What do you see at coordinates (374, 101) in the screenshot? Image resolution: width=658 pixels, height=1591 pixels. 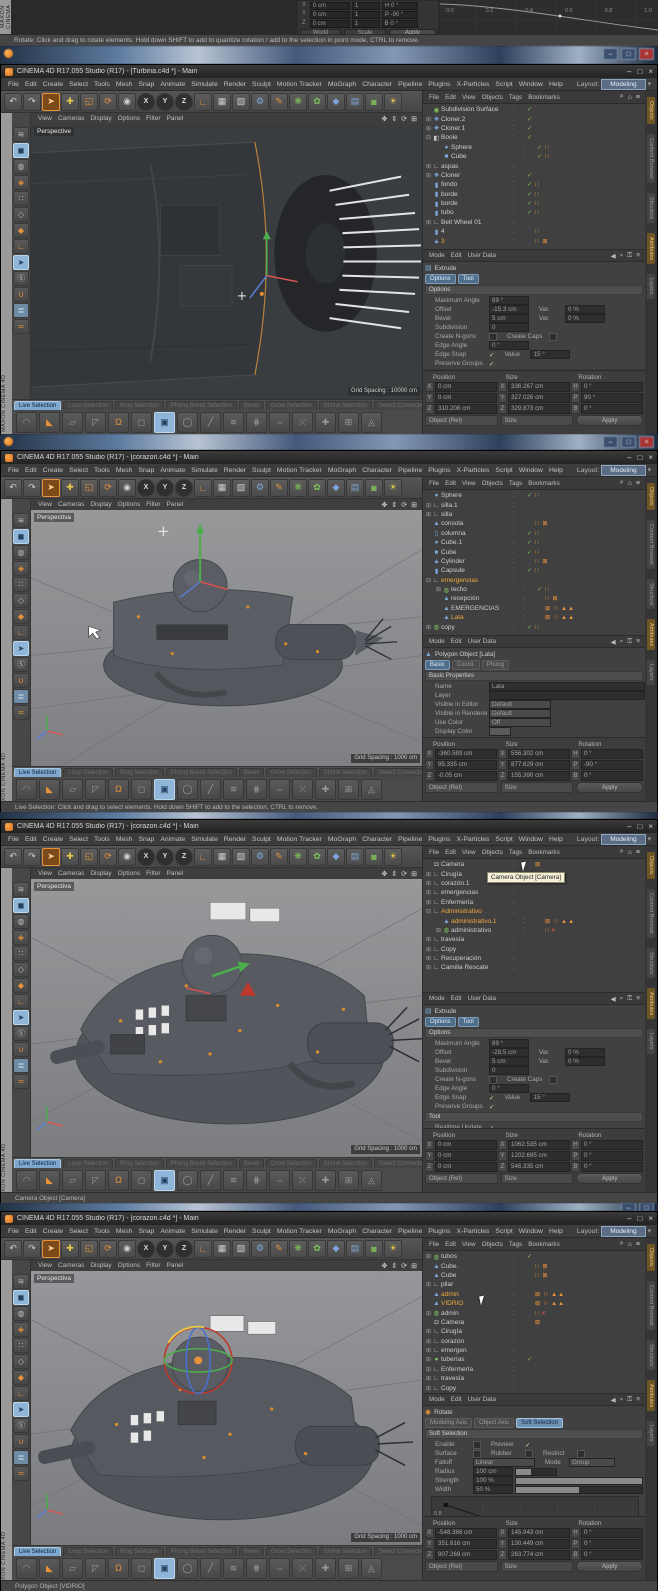 I see `camera-icon: ◙` at bounding box center [374, 101].